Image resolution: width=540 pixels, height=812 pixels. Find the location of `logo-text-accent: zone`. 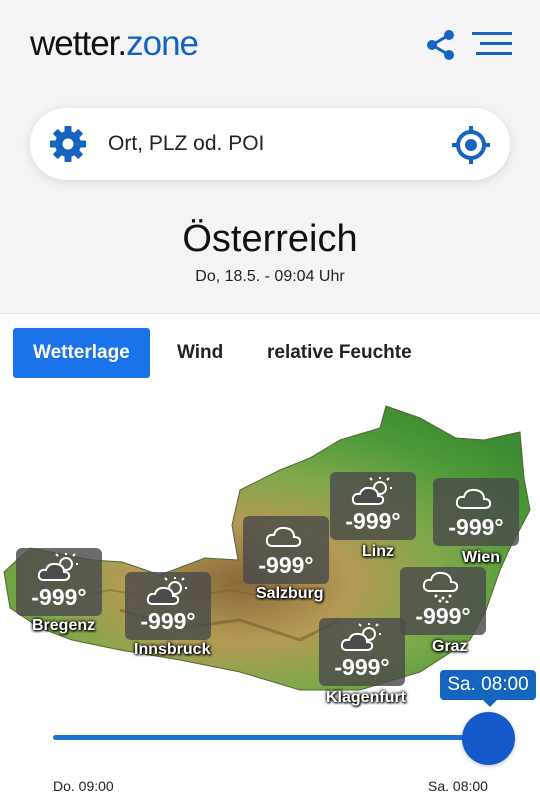

logo-text-accent: zone is located at coordinates (162, 43).